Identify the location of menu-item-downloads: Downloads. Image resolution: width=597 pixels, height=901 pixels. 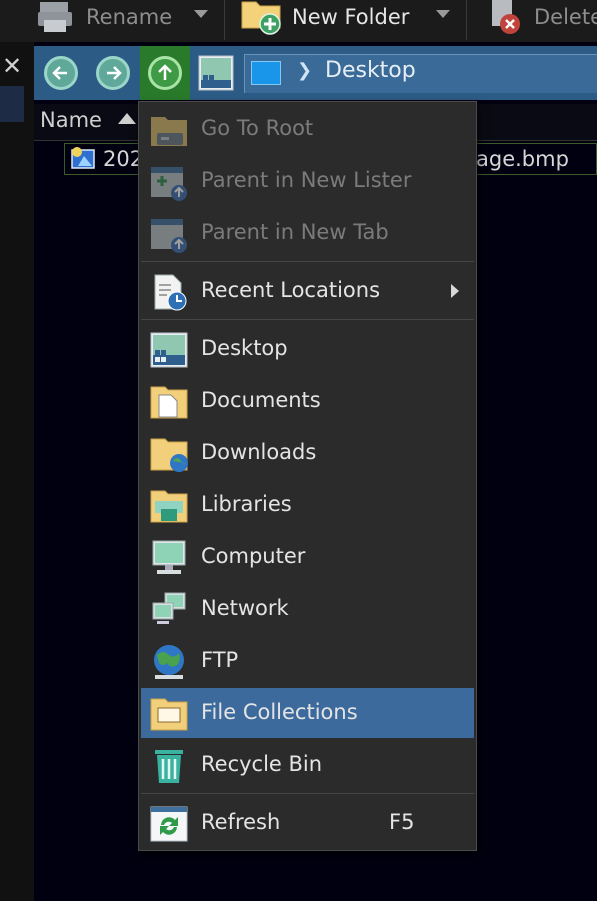
(307, 453).